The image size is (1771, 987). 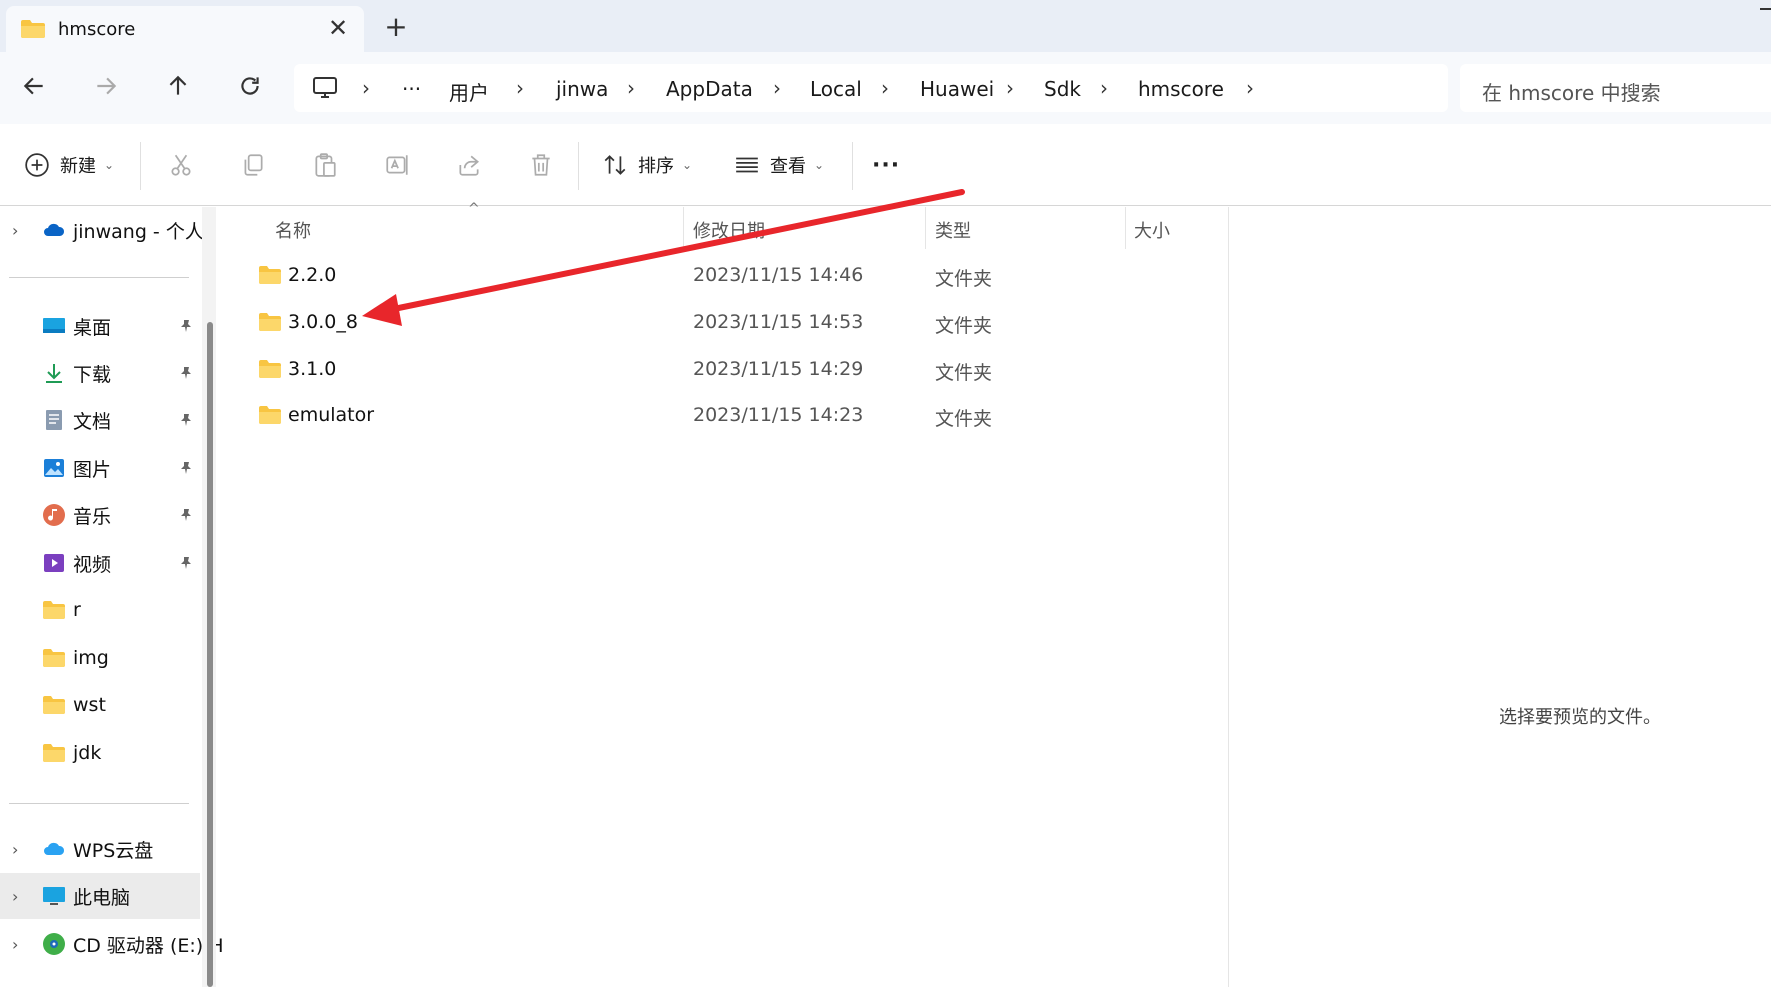 I want to click on new-label: 新建, so click(x=78, y=166).